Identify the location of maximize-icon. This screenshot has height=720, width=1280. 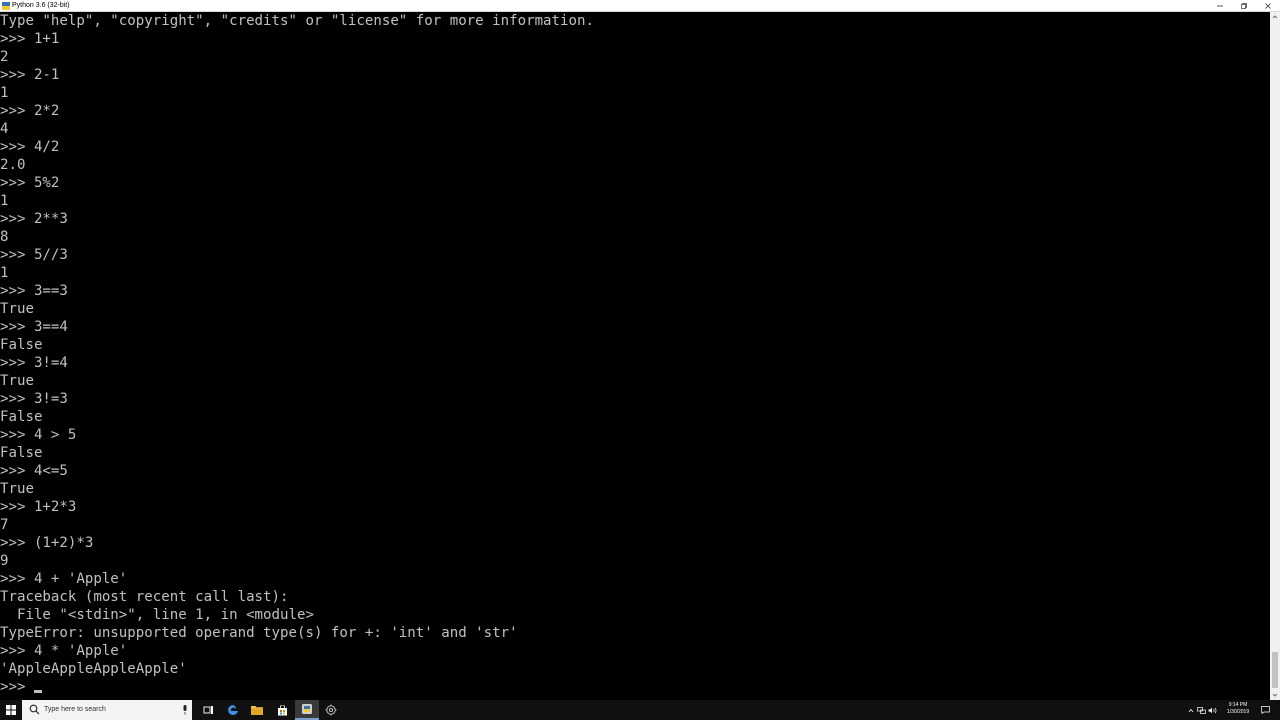
(1244, 5).